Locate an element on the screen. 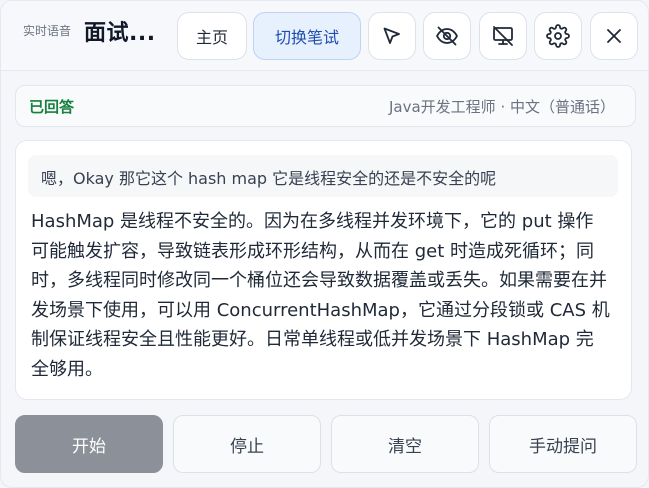 The width and height of the screenshot is (649, 488). close-icon is located at coordinates (614, 36).